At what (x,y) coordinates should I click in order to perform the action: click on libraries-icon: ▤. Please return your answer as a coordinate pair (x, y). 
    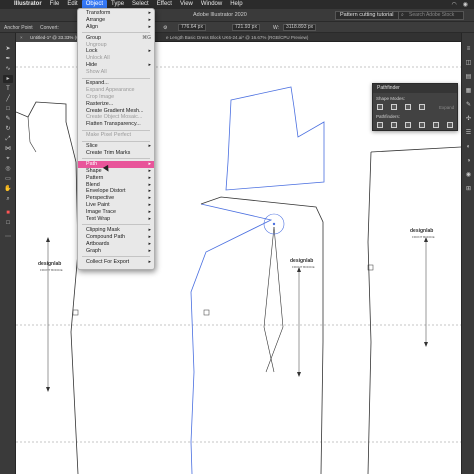
    Looking at the image, I should click on (468, 77).